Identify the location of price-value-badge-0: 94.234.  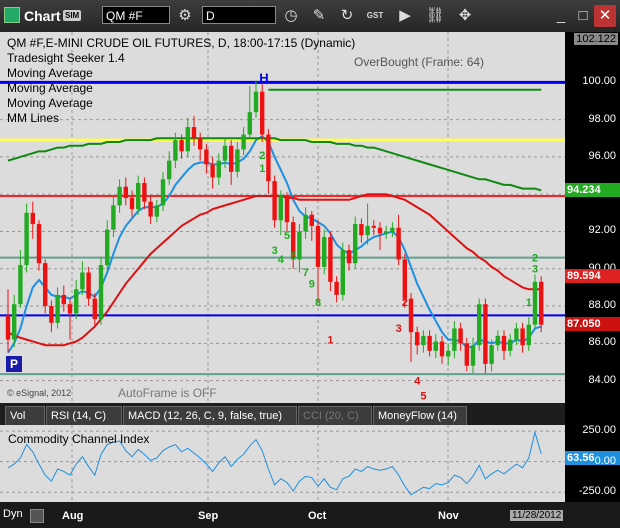
(592, 189).